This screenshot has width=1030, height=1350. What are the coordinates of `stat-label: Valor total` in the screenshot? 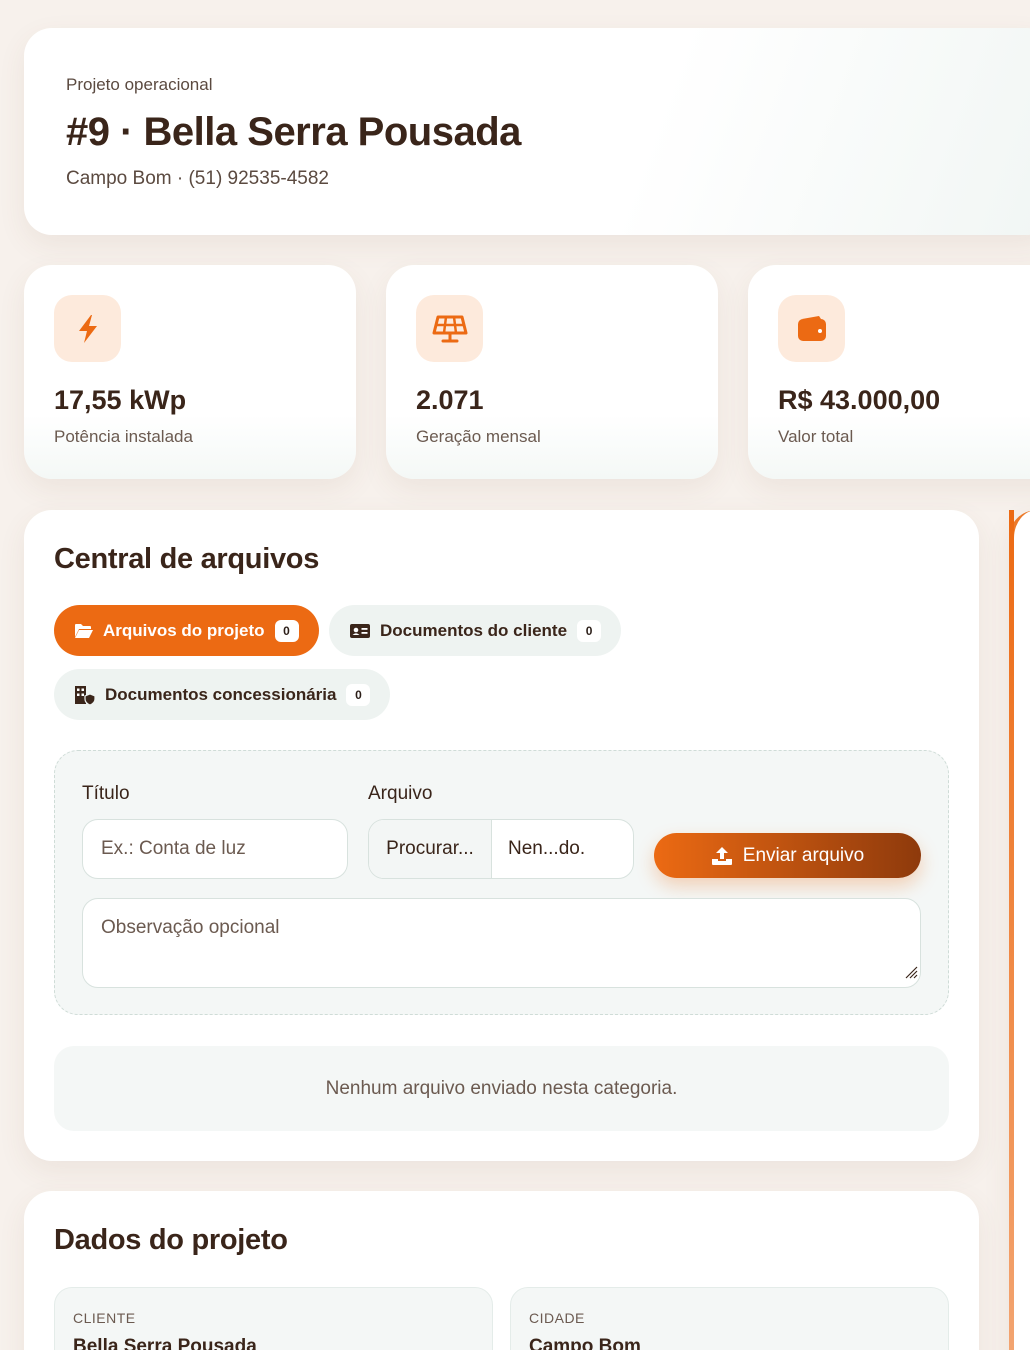 It's located at (816, 436).